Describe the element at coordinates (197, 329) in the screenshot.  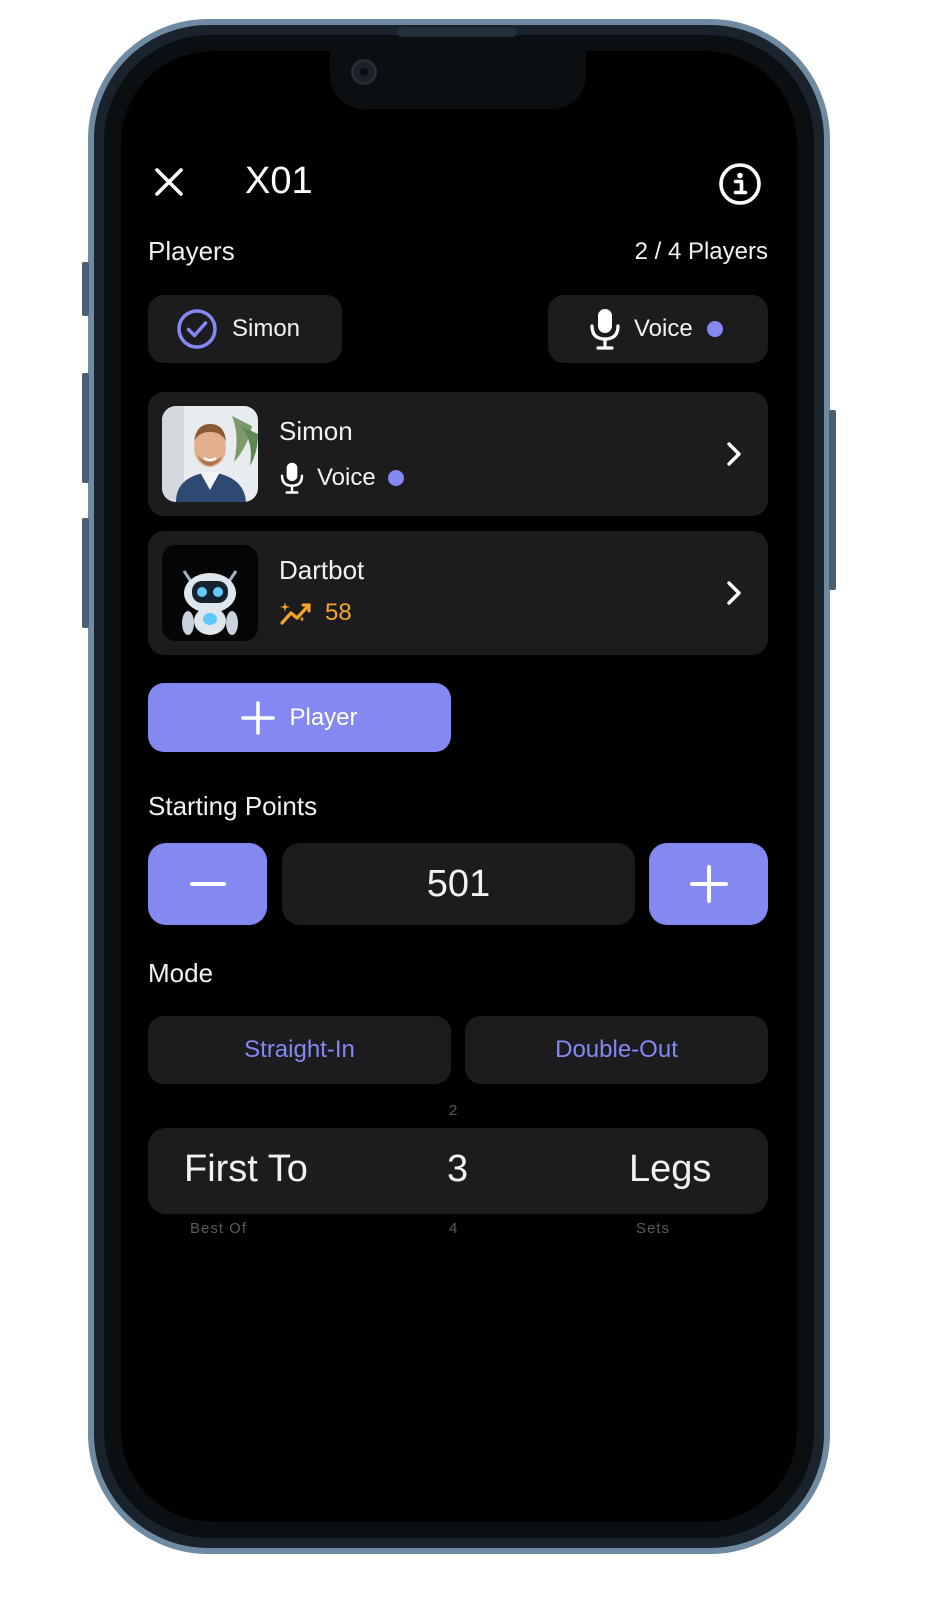
I see `check-circle-icon` at that location.